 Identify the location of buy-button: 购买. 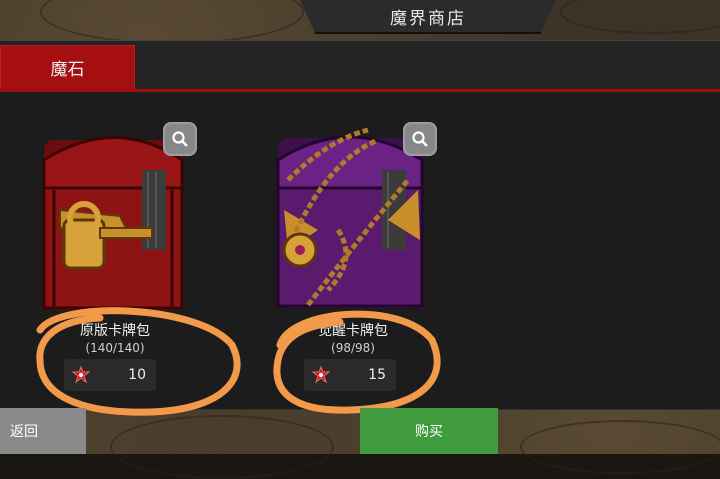
(429, 431).